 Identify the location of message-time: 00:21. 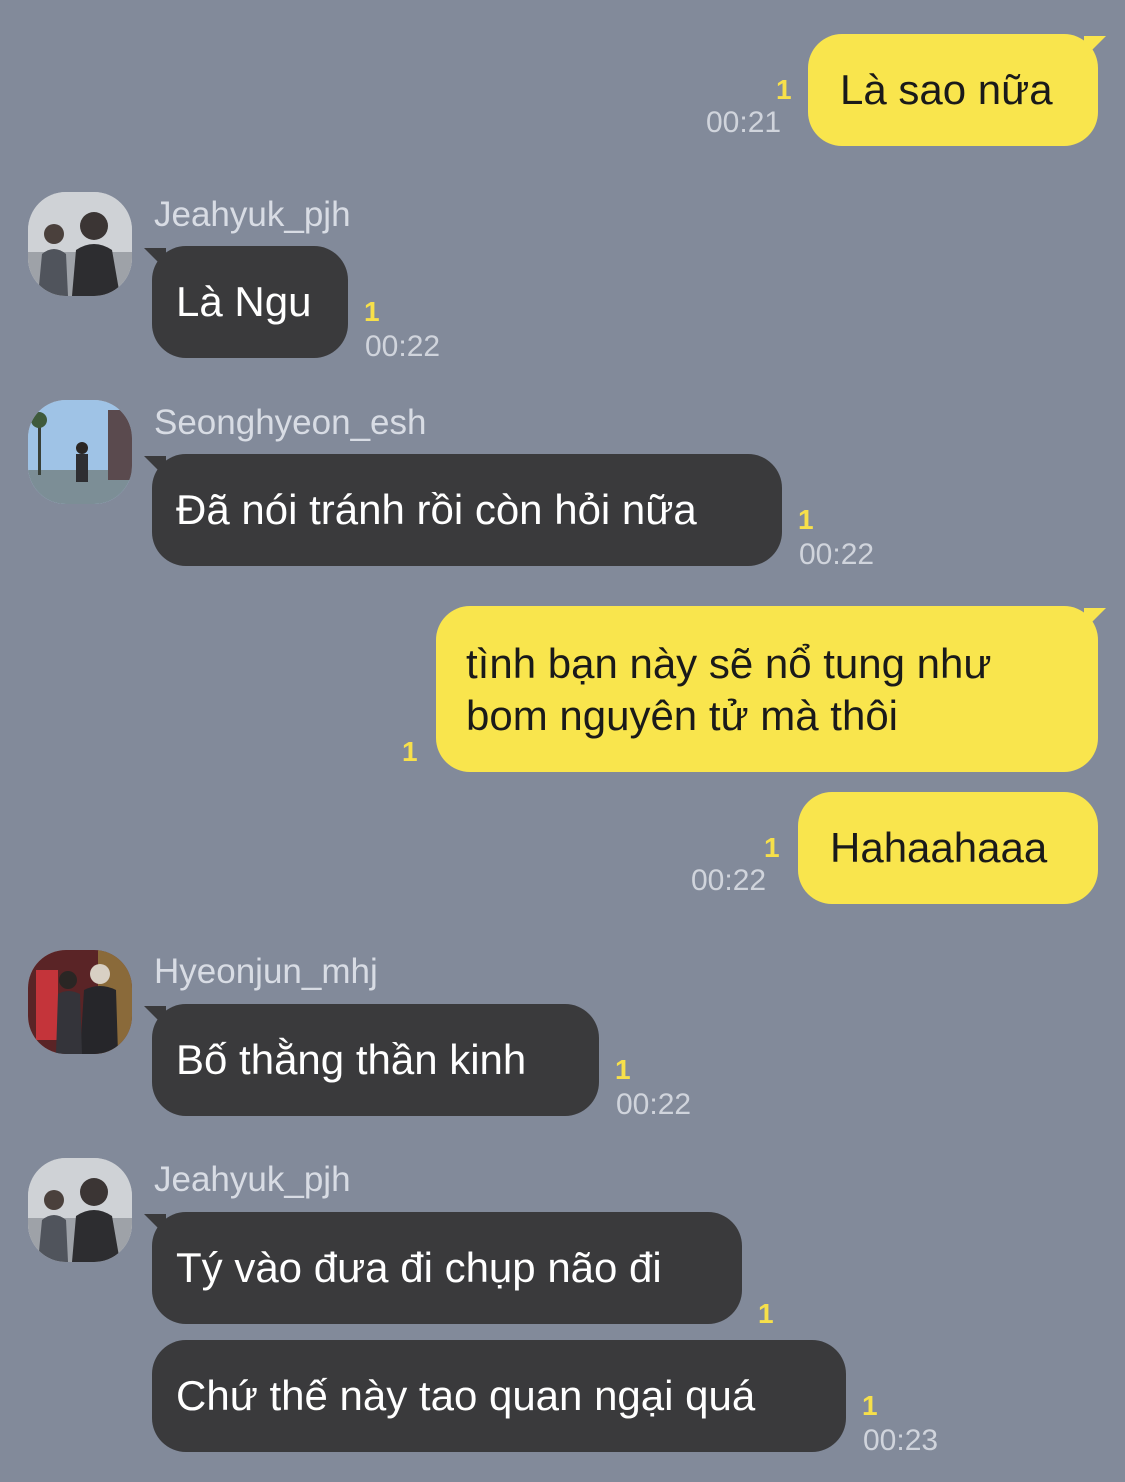
(744, 122).